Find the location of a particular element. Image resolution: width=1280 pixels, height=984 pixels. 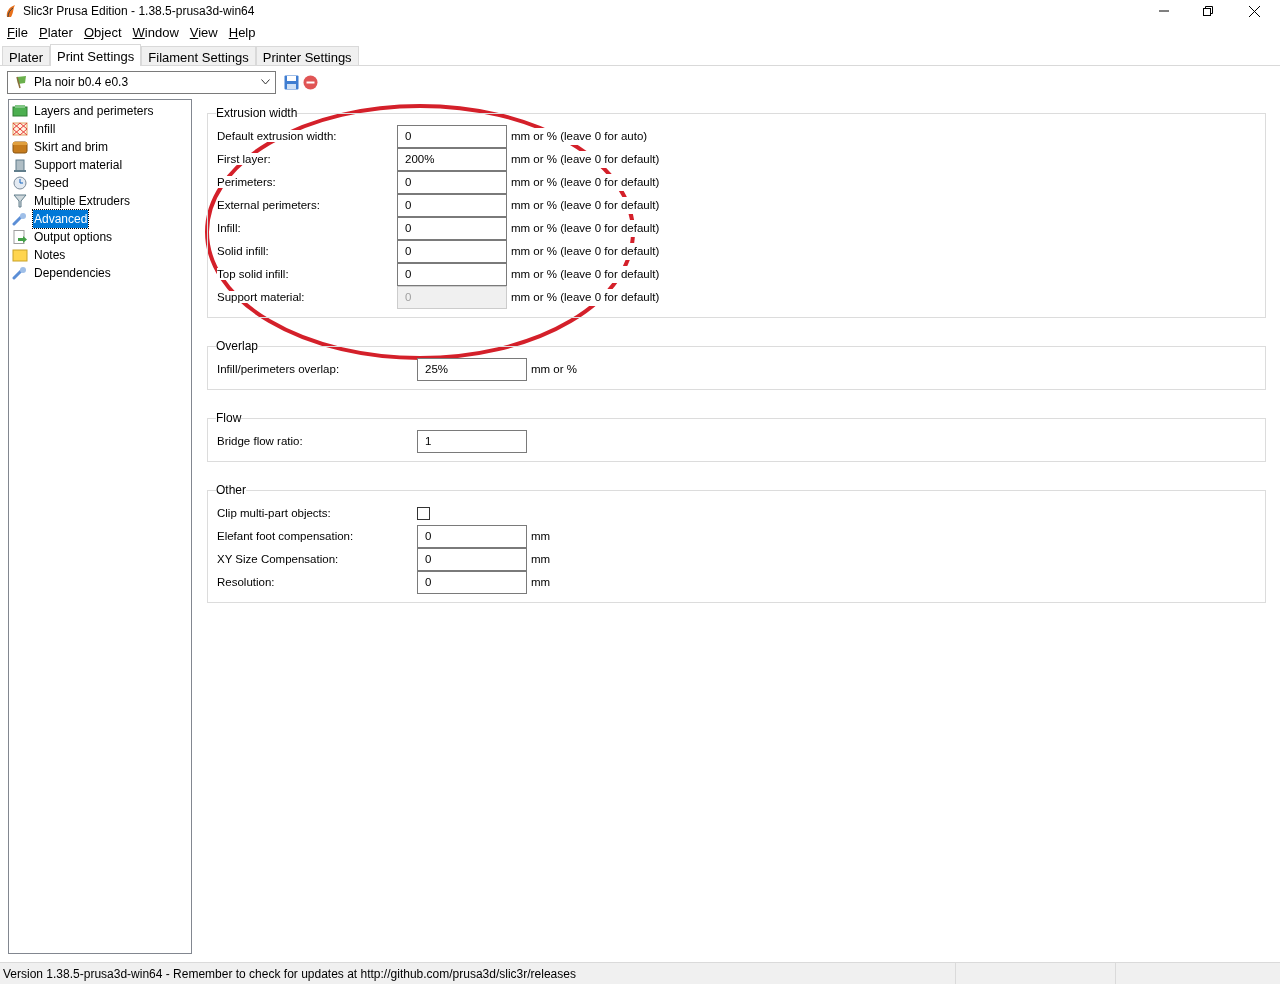

tower-icon is located at coordinates (20, 165).